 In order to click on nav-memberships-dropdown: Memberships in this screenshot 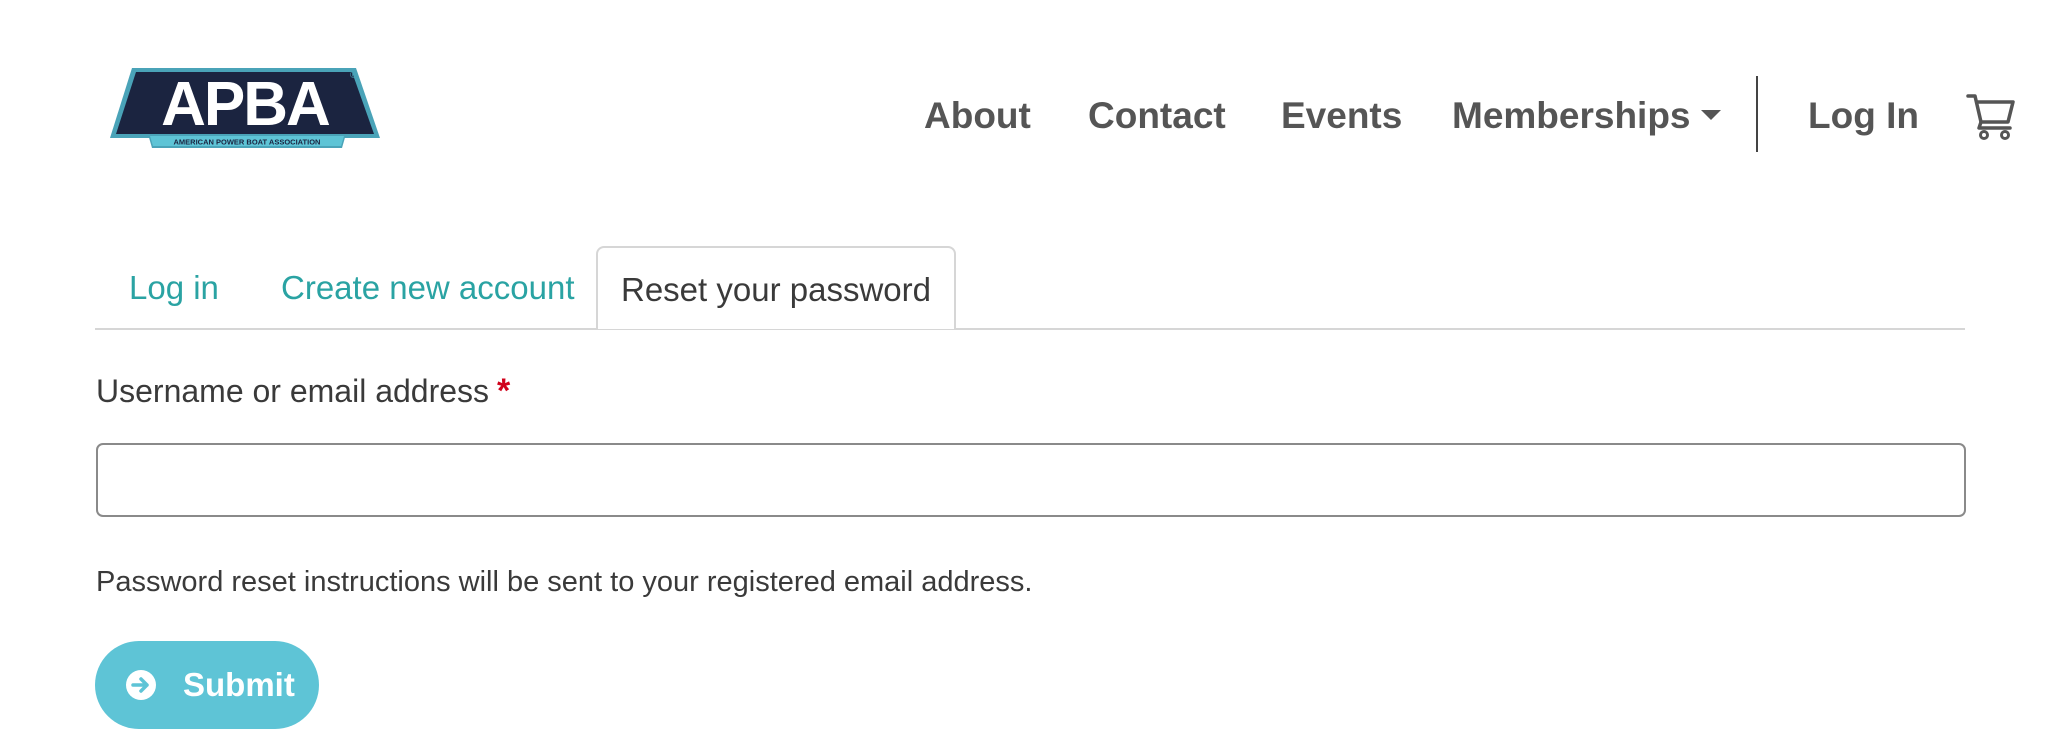, I will do `click(1586, 116)`.